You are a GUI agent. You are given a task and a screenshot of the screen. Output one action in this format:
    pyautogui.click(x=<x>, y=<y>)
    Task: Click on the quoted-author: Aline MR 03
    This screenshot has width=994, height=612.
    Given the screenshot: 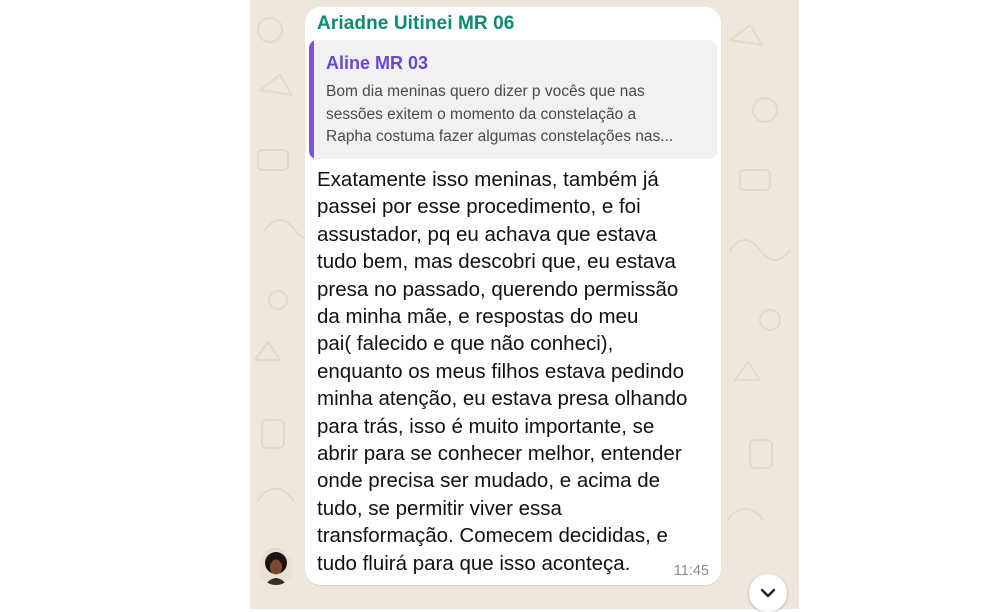 What is the action you would take?
    pyautogui.click(x=377, y=63)
    